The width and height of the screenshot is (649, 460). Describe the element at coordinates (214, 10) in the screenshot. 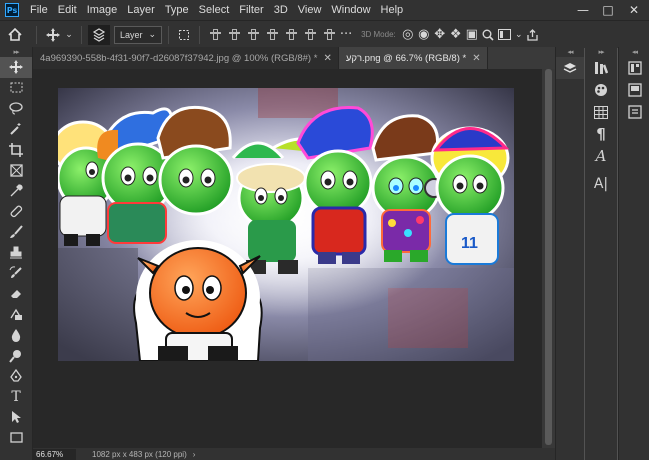

I see `menu-select: Select` at that location.